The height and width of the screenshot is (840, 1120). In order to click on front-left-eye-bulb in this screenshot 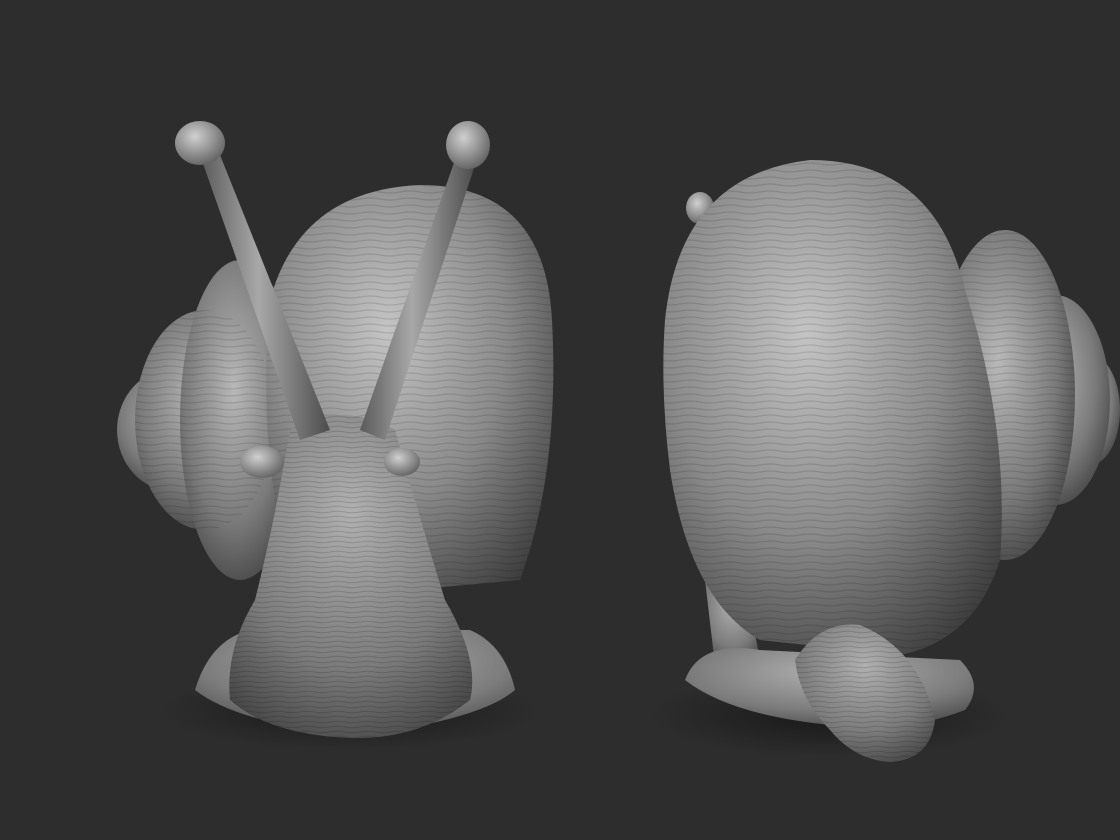, I will do `click(200, 143)`.